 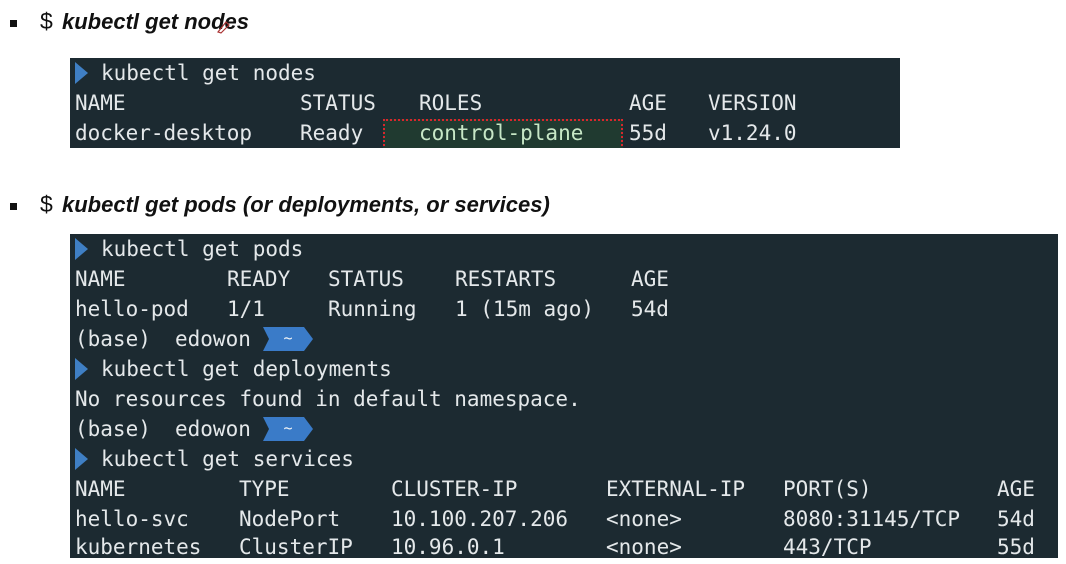 What do you see at coordinates (296, 546) in the screenshot?
I see `cell-type: ClusterIP` at bounding box center [296, 546].